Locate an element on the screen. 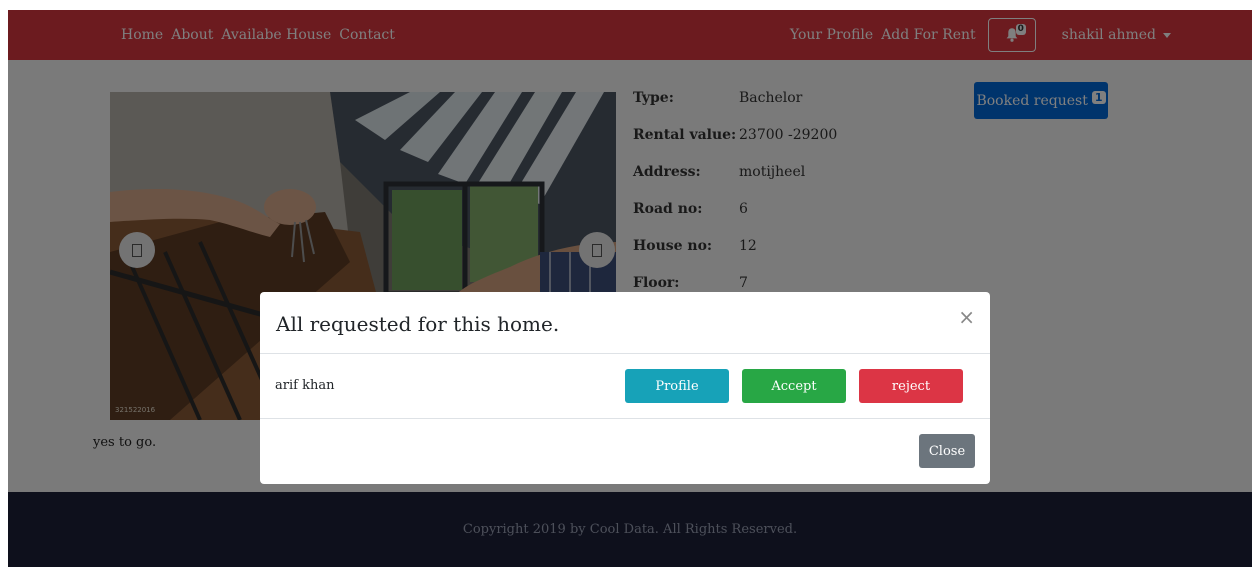 The height and width of the screenshot is (567, 1252). close-button: Close is located at coordinates (947, 451).